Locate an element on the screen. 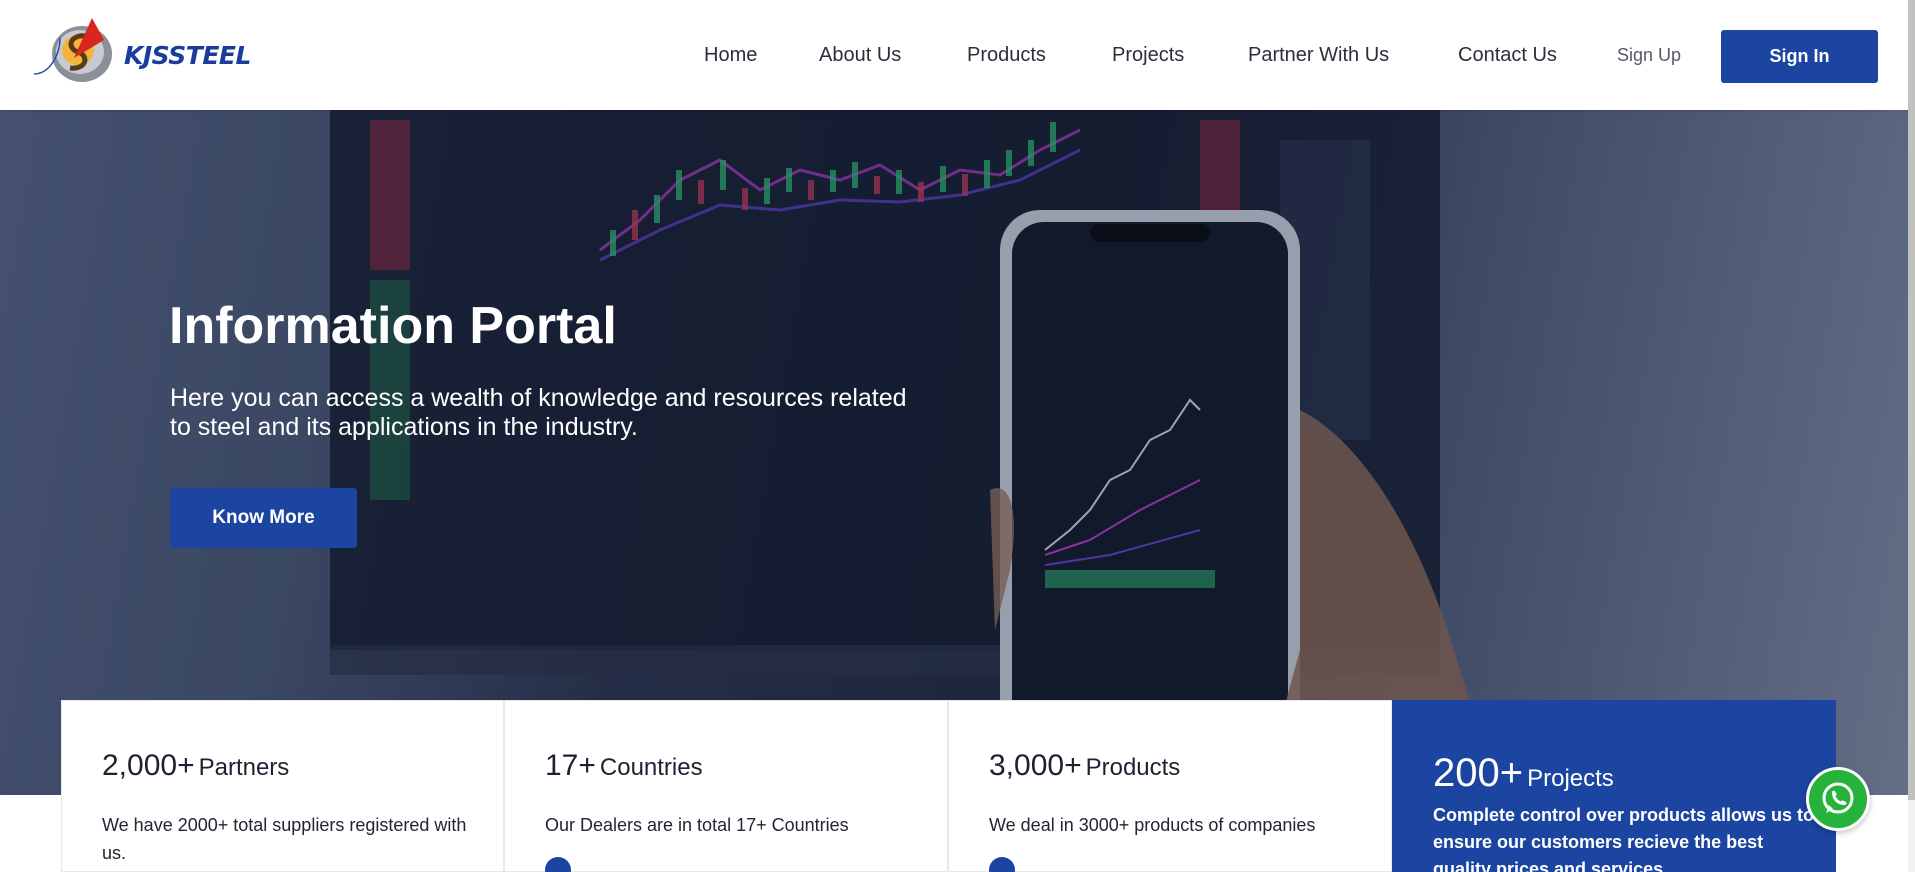  stat-headline: 200+ Projects is located at coordinates (1523, 773).